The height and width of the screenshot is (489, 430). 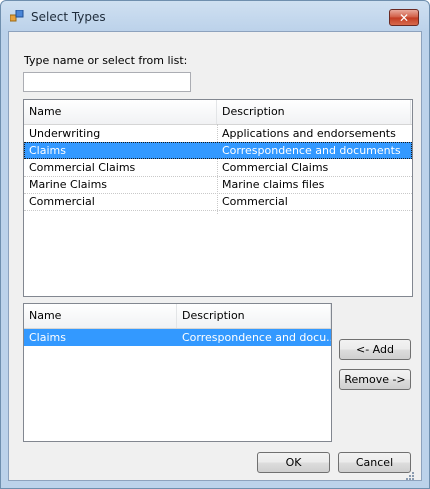 What do you see at coordinates (309, 133) in the screenshot?
I see `row-description-cell: Applications and endorsements` at bounding box center [309, 133].